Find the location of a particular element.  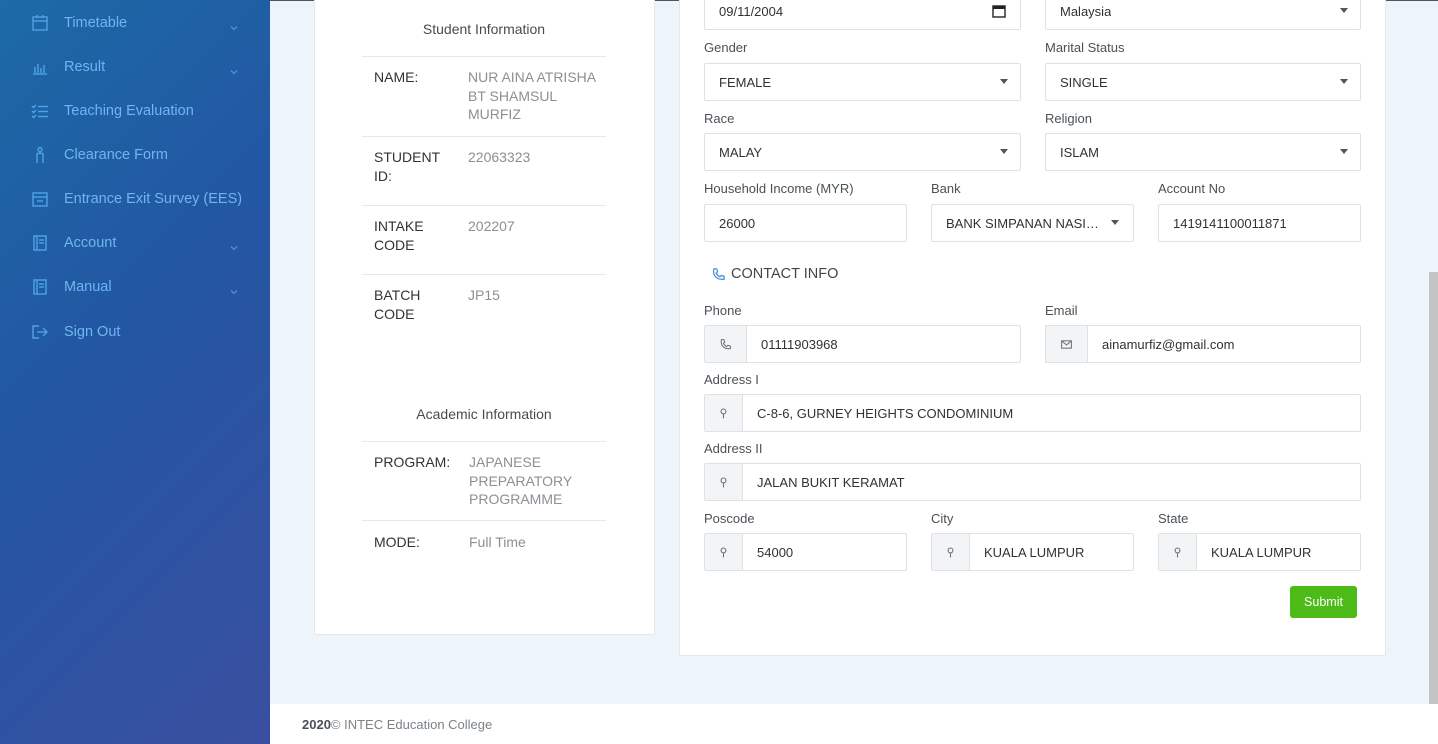

info-key: PROGRAM: is located at coordinates (412, 462).